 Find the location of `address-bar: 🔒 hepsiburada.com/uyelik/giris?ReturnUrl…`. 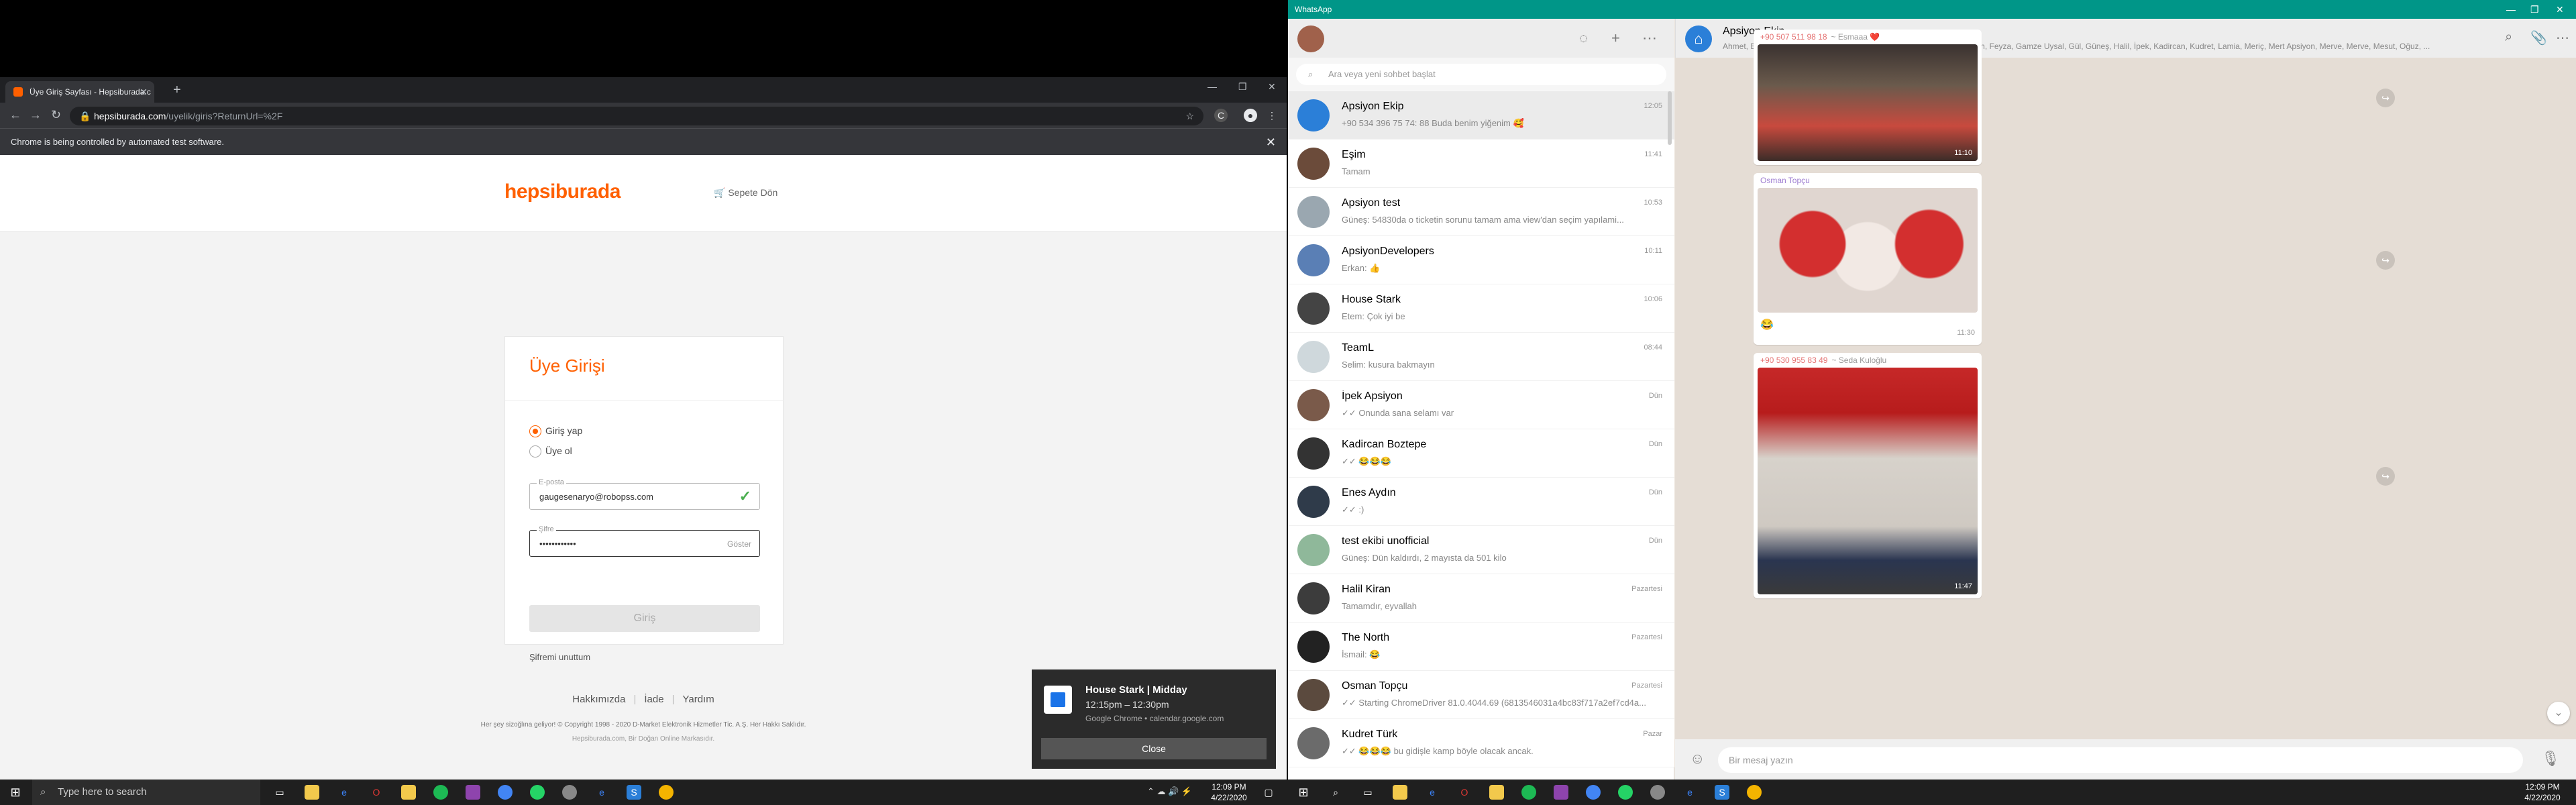

address-bar: 🔒 hepsiburada.com/uyelik/giris?ReturnUrl… is located at coordinates (636, 116).